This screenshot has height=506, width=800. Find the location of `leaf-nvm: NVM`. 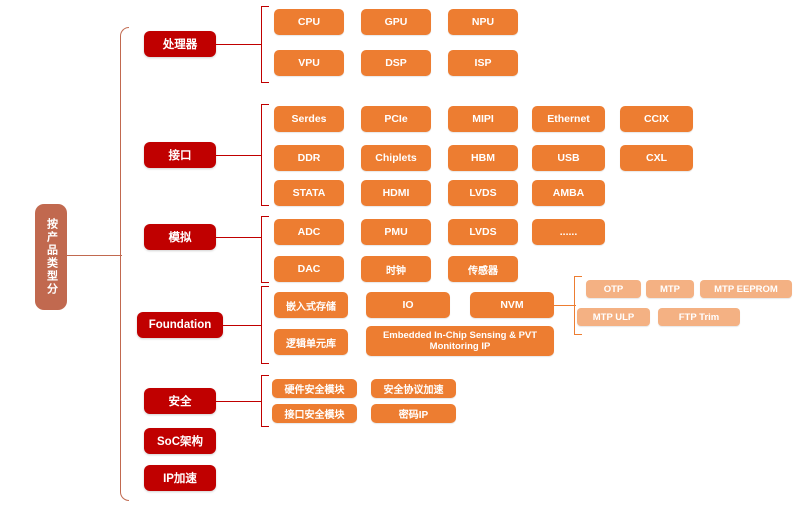

leaf-nvm: NVM is located at coordinates (512, 305).